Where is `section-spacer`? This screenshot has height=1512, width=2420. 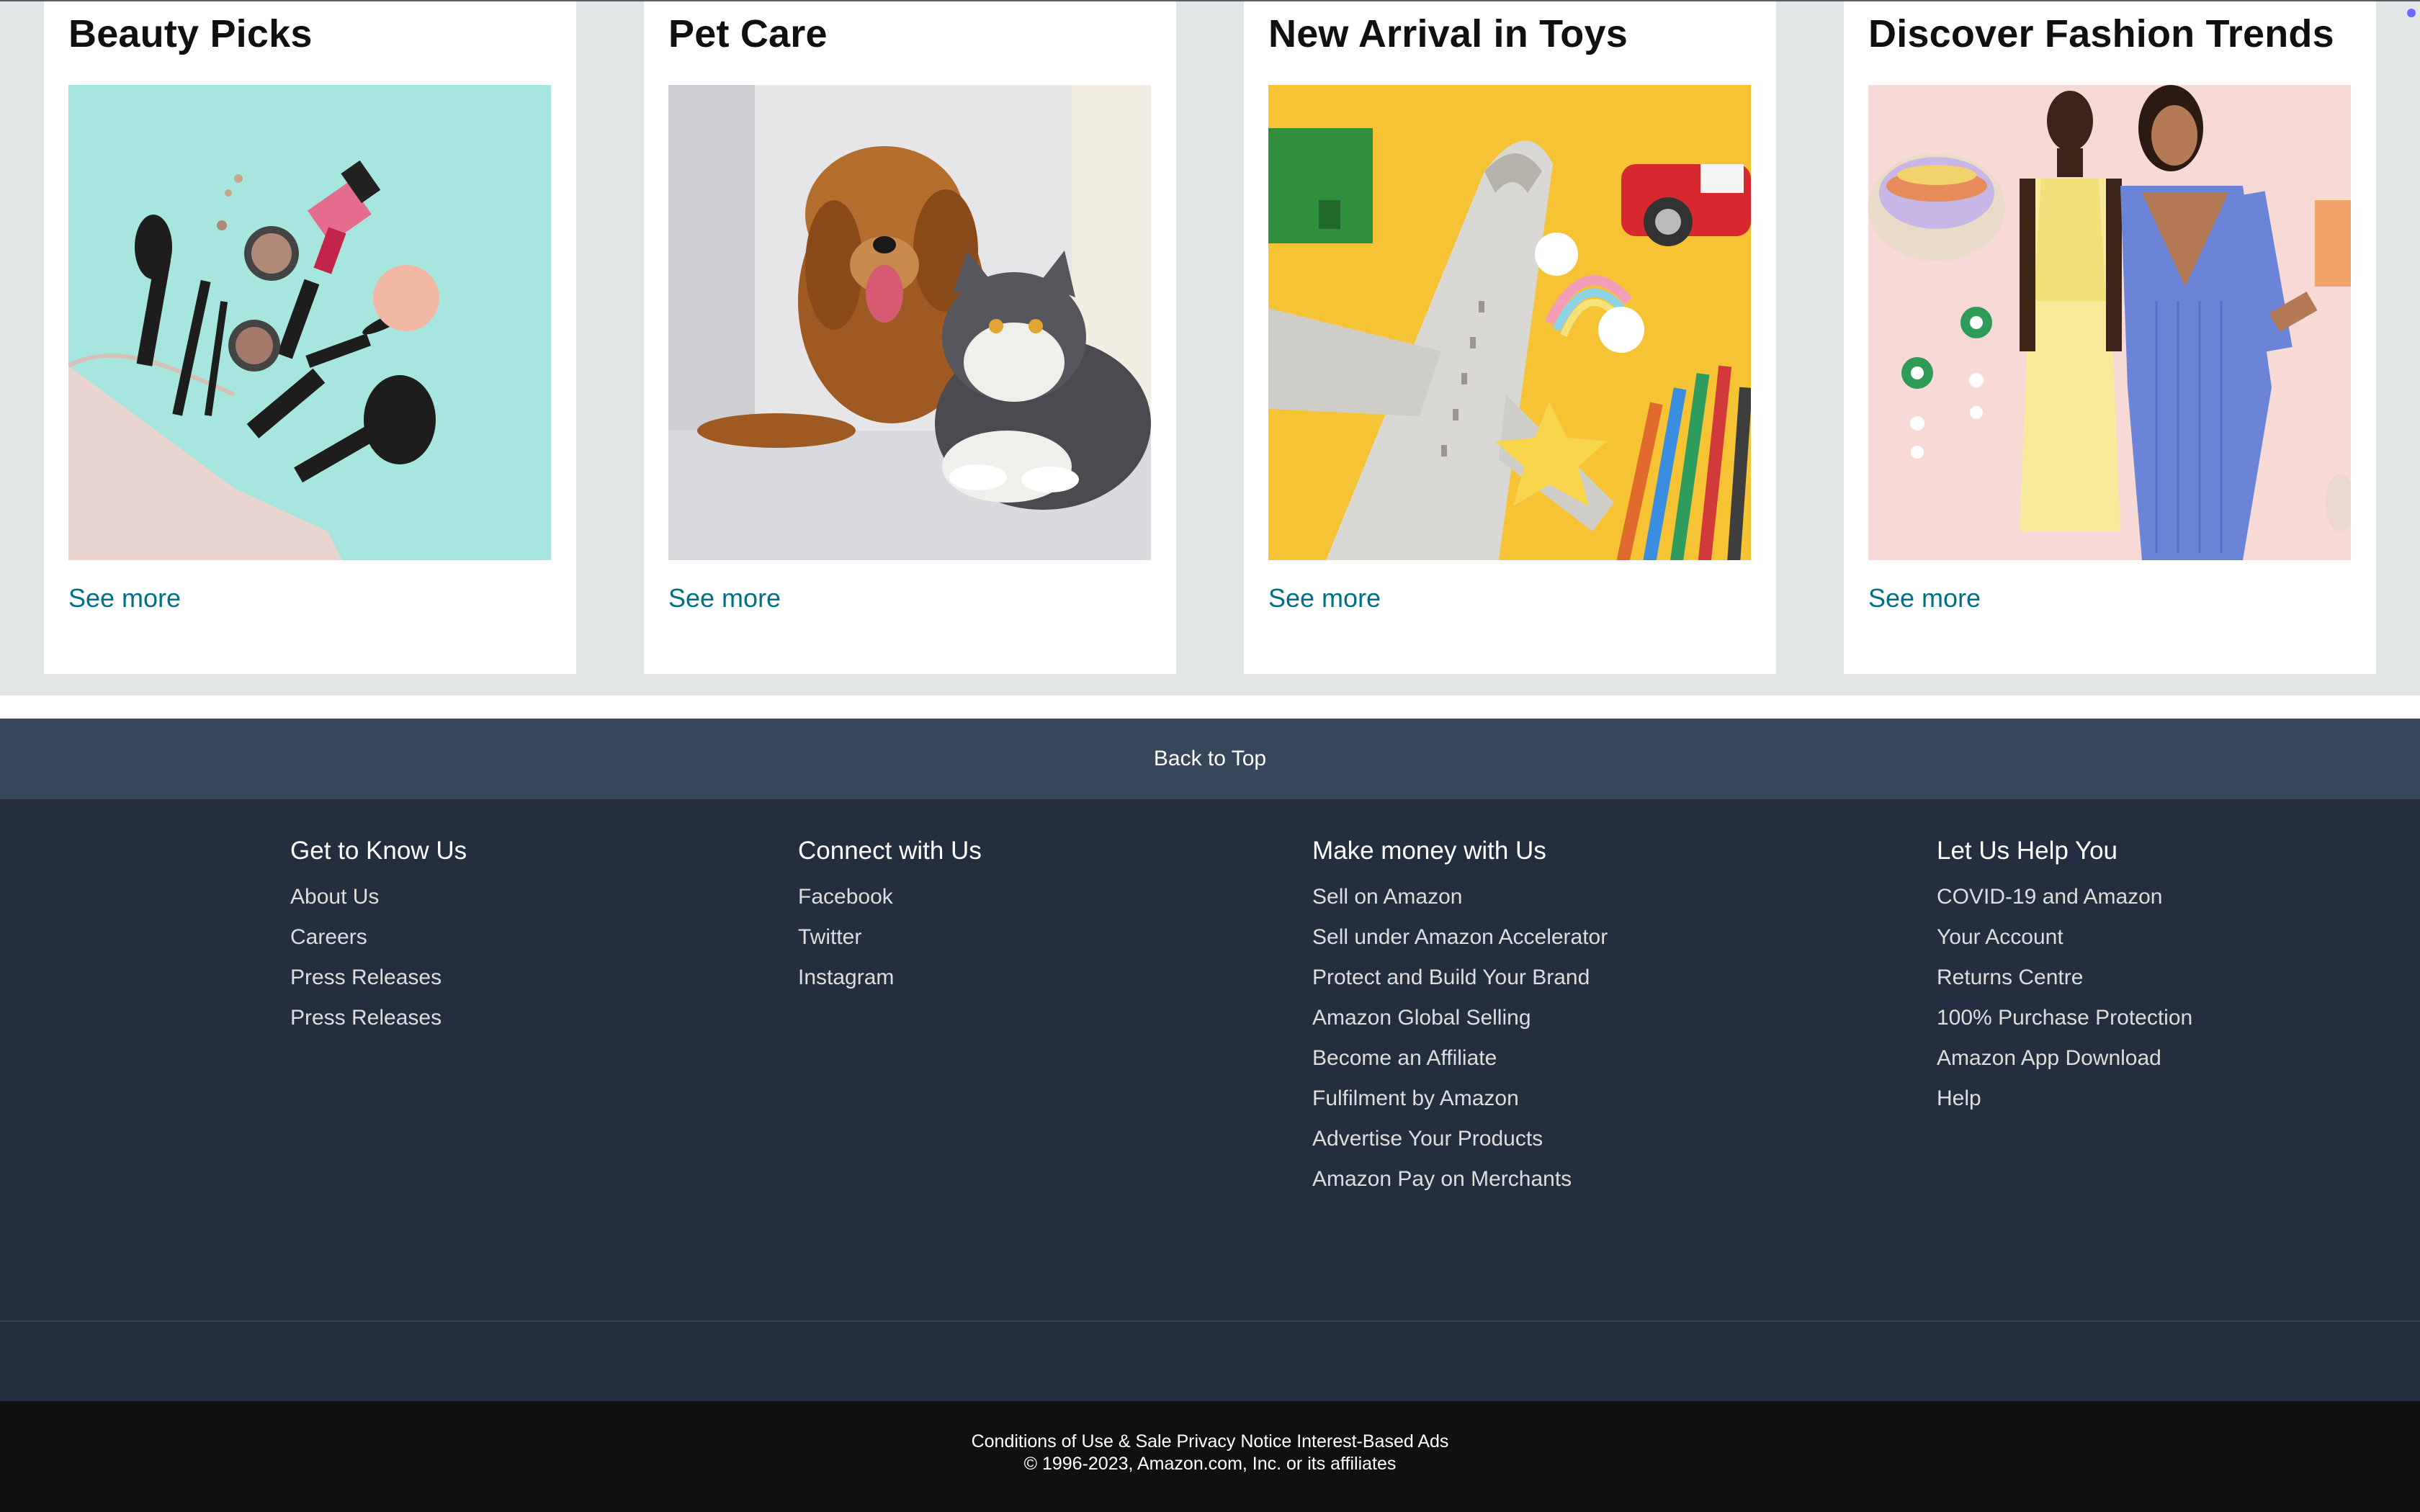 section-spacer is located at coordinates (1210, 707).